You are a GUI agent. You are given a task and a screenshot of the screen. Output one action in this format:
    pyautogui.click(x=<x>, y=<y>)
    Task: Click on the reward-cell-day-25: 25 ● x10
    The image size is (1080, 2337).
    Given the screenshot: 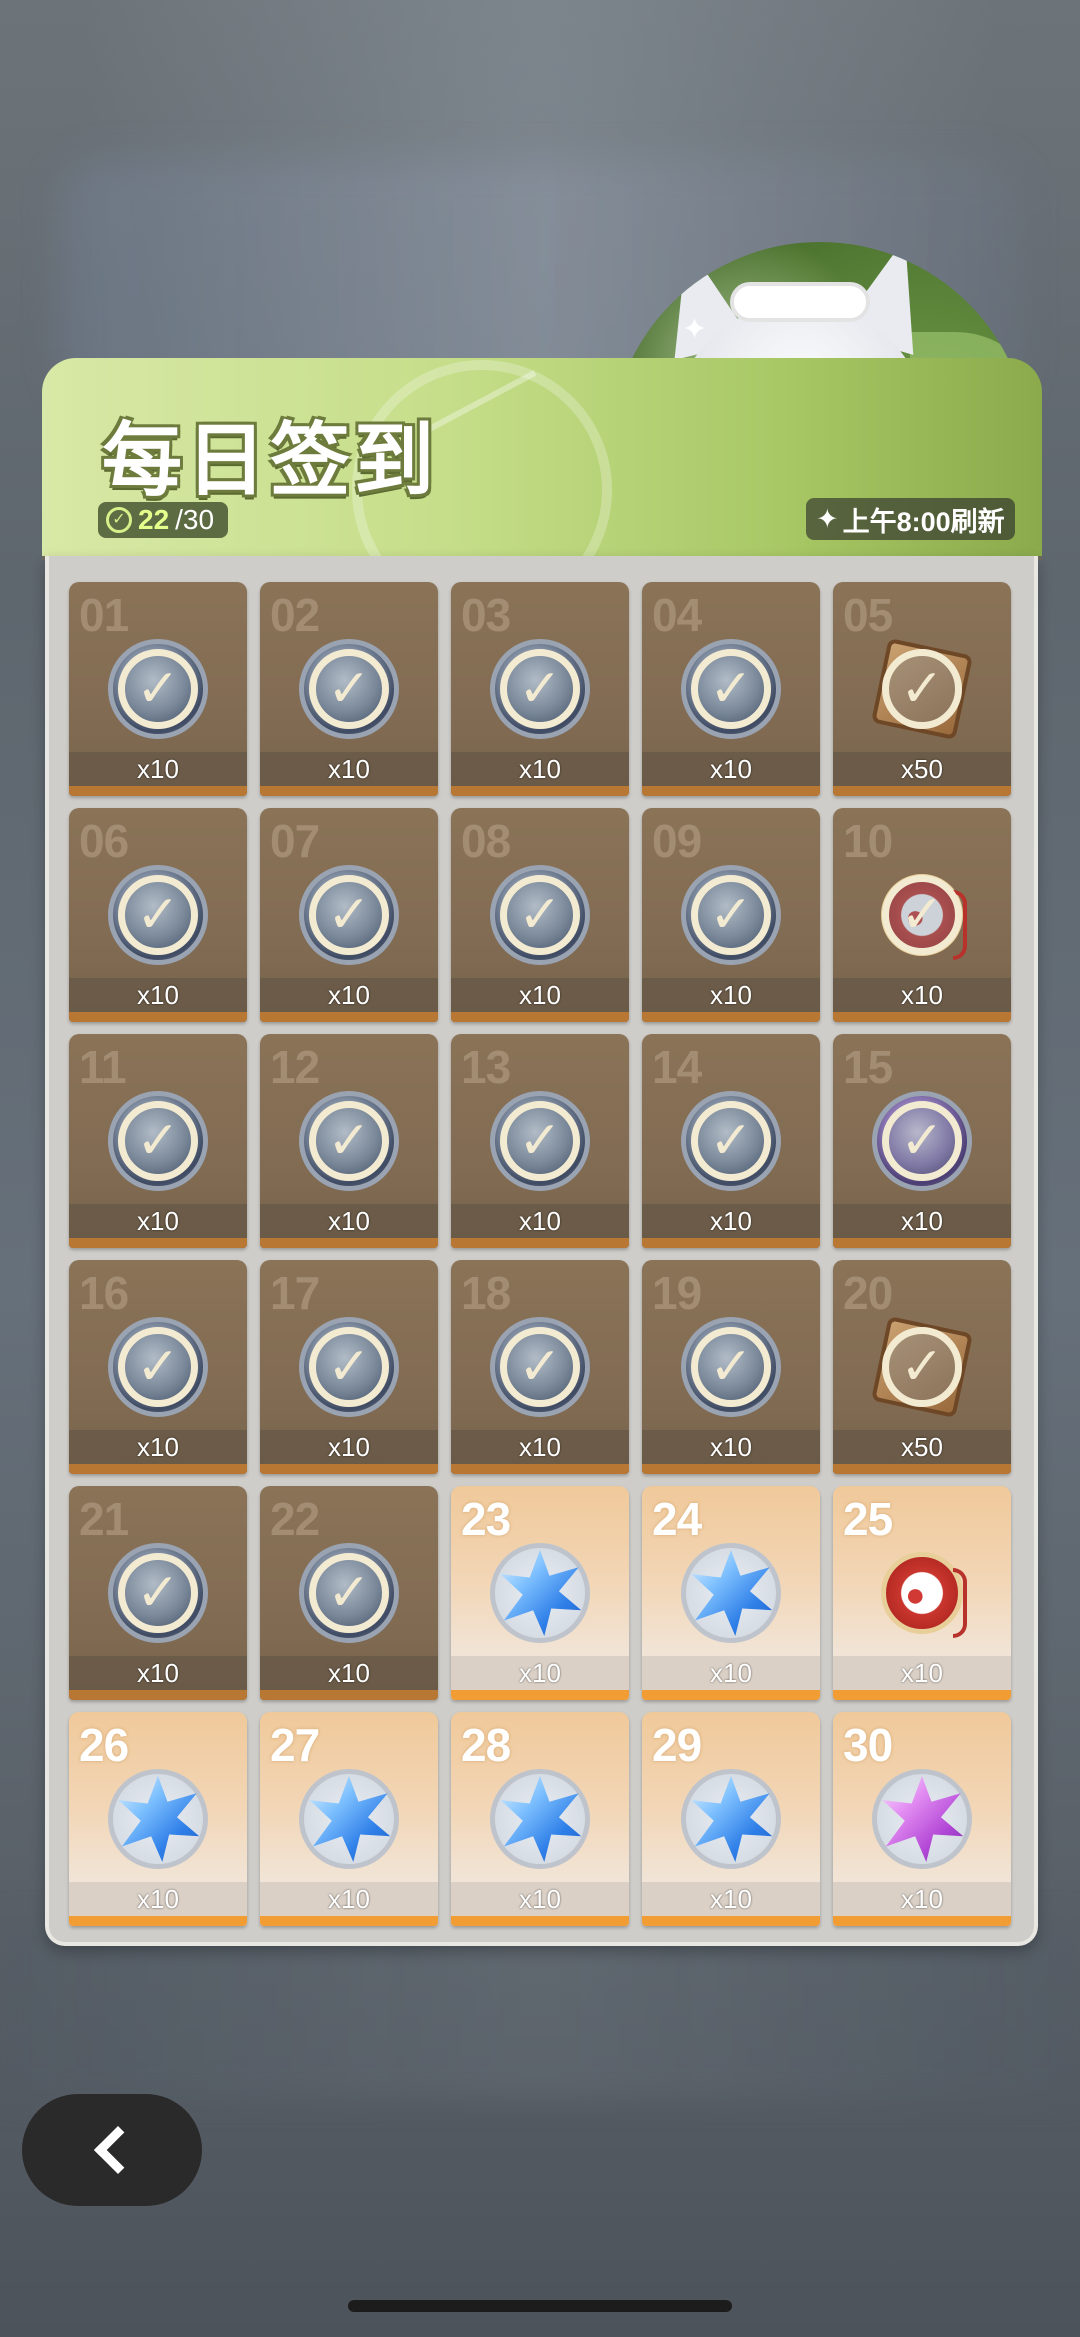 What is the action you would take?
    pyautogui.click(x=922, y=1593)
    